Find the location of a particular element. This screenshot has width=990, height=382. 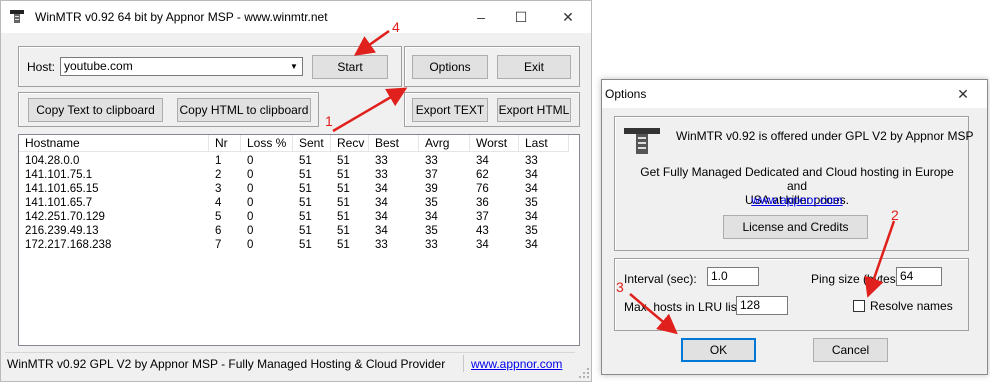

column-header-last: Last is located at coordinates (544, 143).